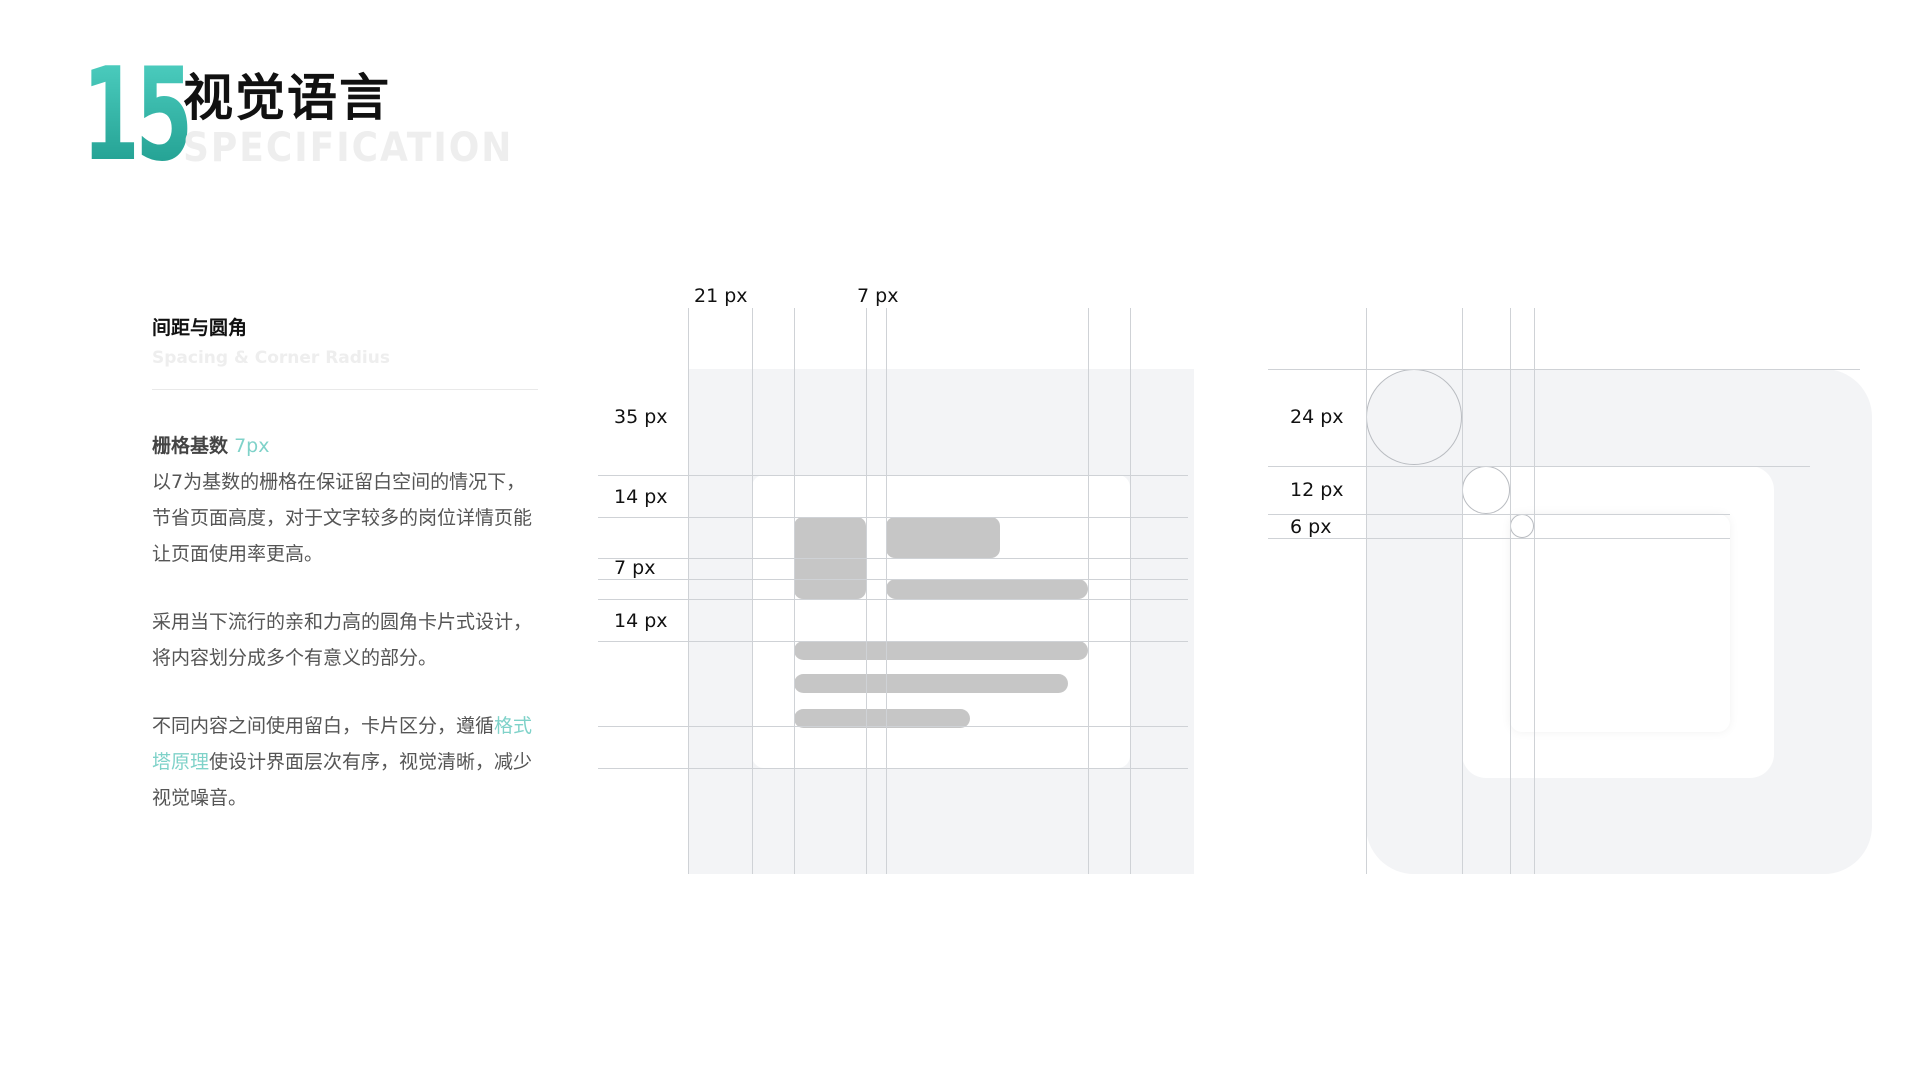 The height and width of the screenshot is (1080, 1920). Describe the element at coordinates (271, 358) in the screenshot. I see `block-subtitle: Spacing & Corner Radius` at that location.